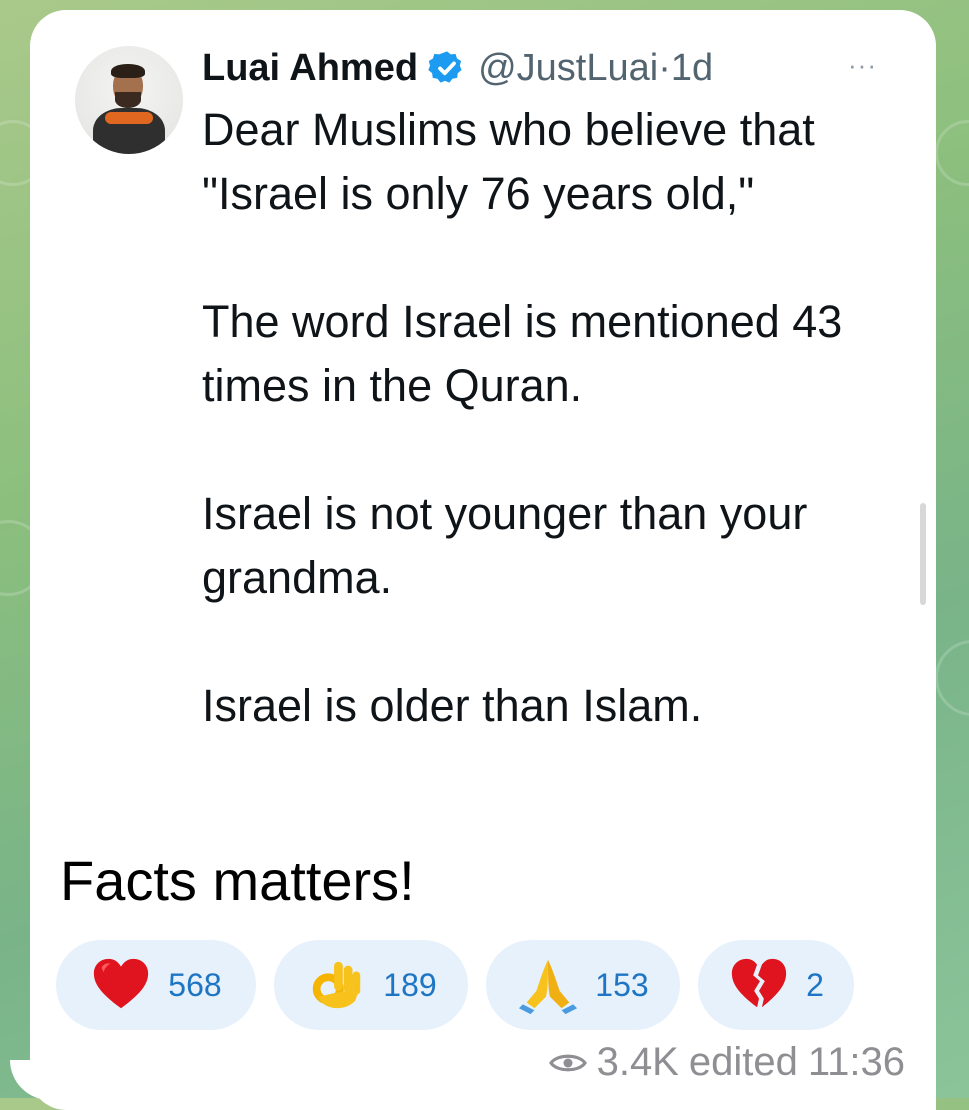 The width and height of the screenshot is (969, 1110). What do you see at coordinates (568, 68) in the screenshot?
I see `author-handle: @JustLuai` at bounding box center [568, 68].